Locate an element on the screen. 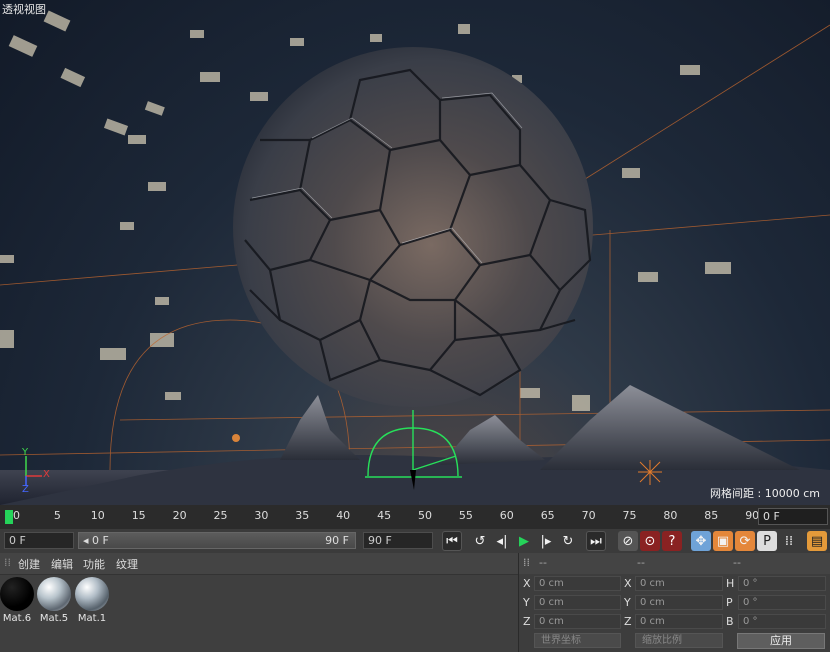 This screenshot has height=652, width=830. key-icon: ⊘ is located at coordinates (628, 541).